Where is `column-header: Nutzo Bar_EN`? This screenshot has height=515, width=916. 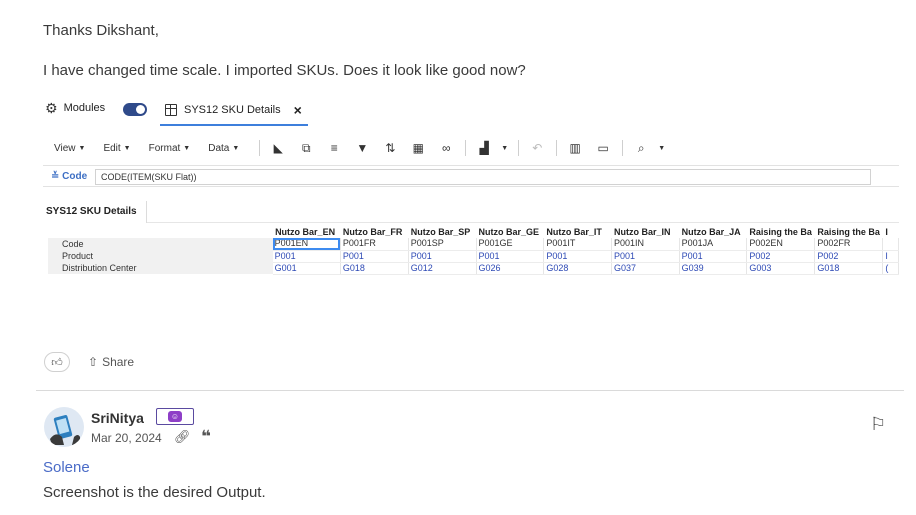
column-header: Nutzo Bar_EN is located at coordinates (306, 232).